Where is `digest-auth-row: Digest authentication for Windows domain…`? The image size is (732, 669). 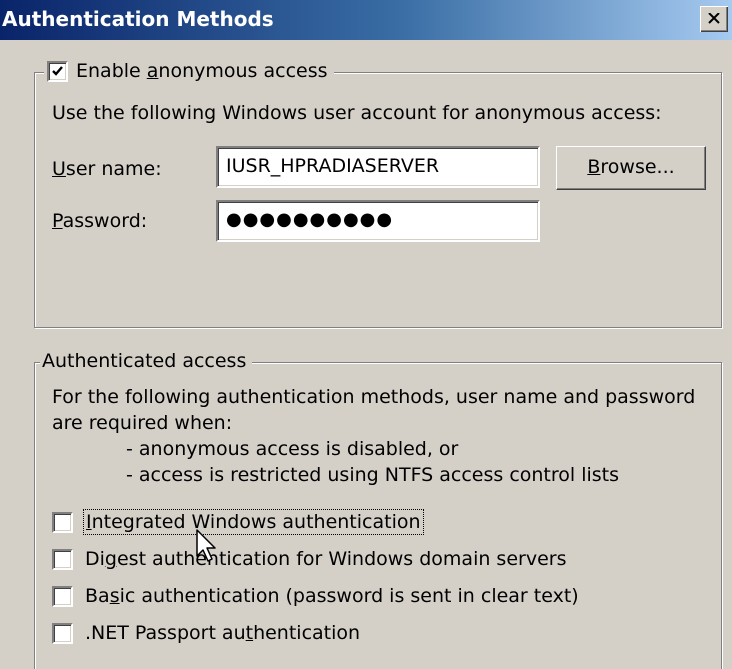 digest-auth-row: Digest authentication for Windows domain… is located at coordinates (309, 559).